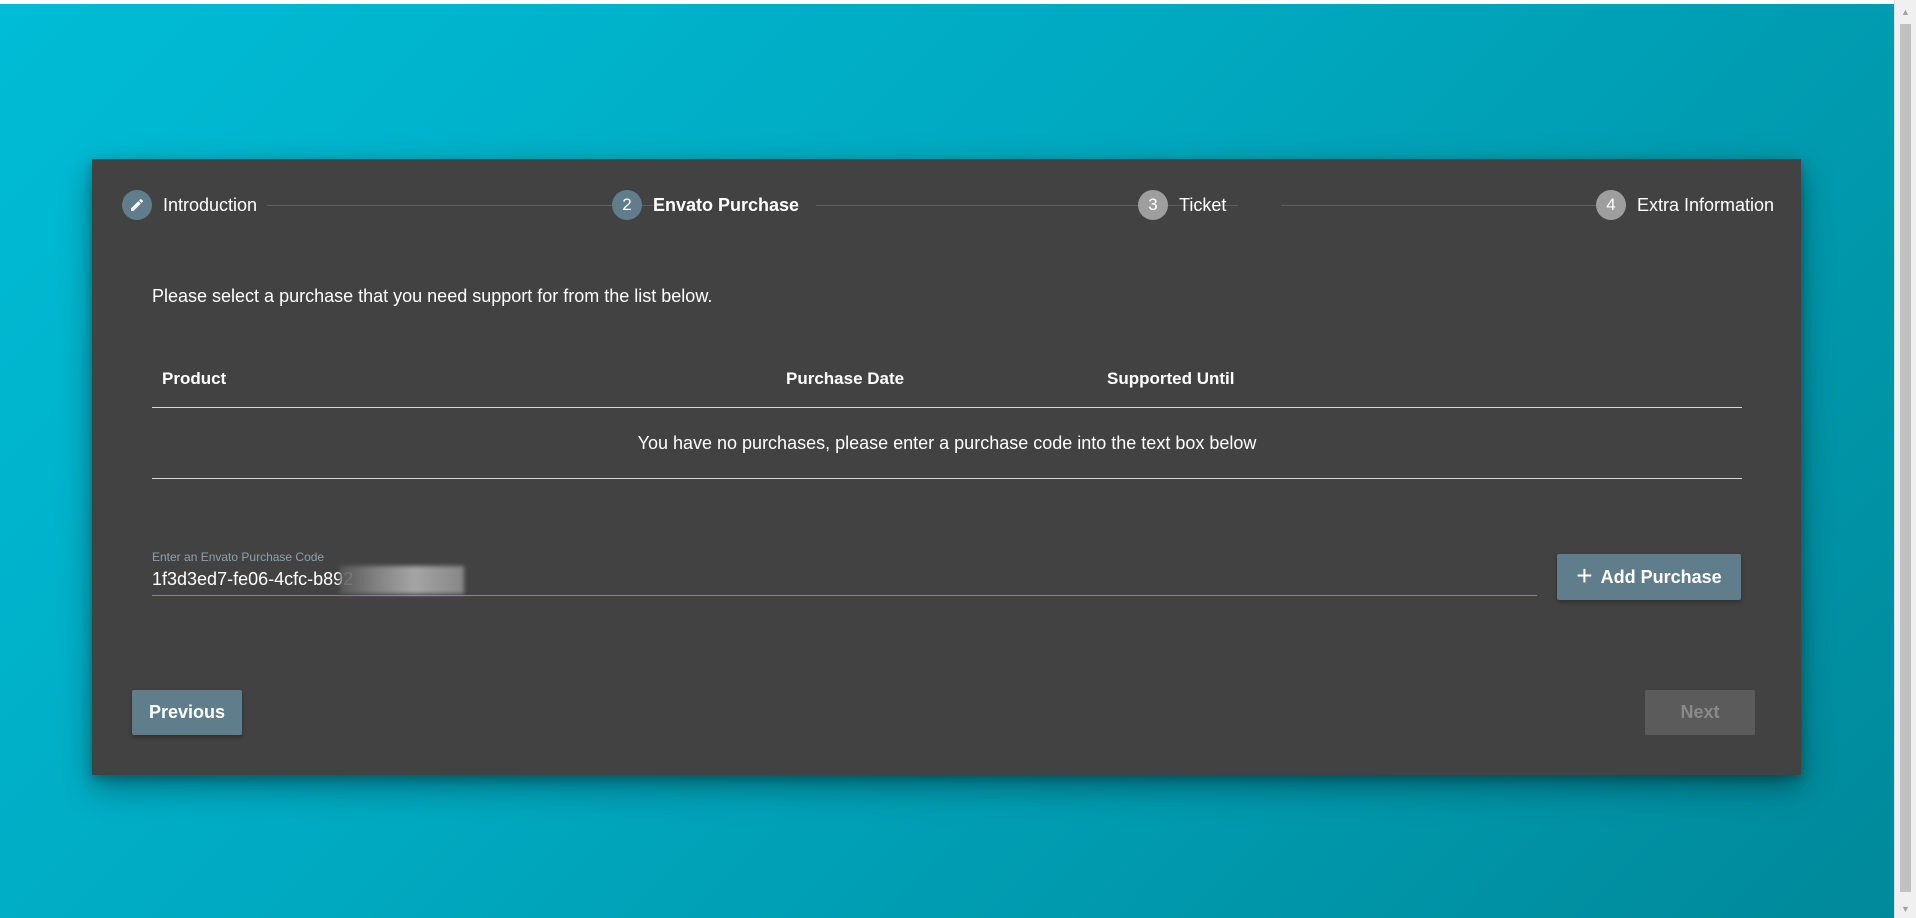 Image resolution: width=1916 pixels, height=918 pixels. Describe the element at coordinates (402, 580) in the screenshot. I see `redacted-code-blur` at that location.